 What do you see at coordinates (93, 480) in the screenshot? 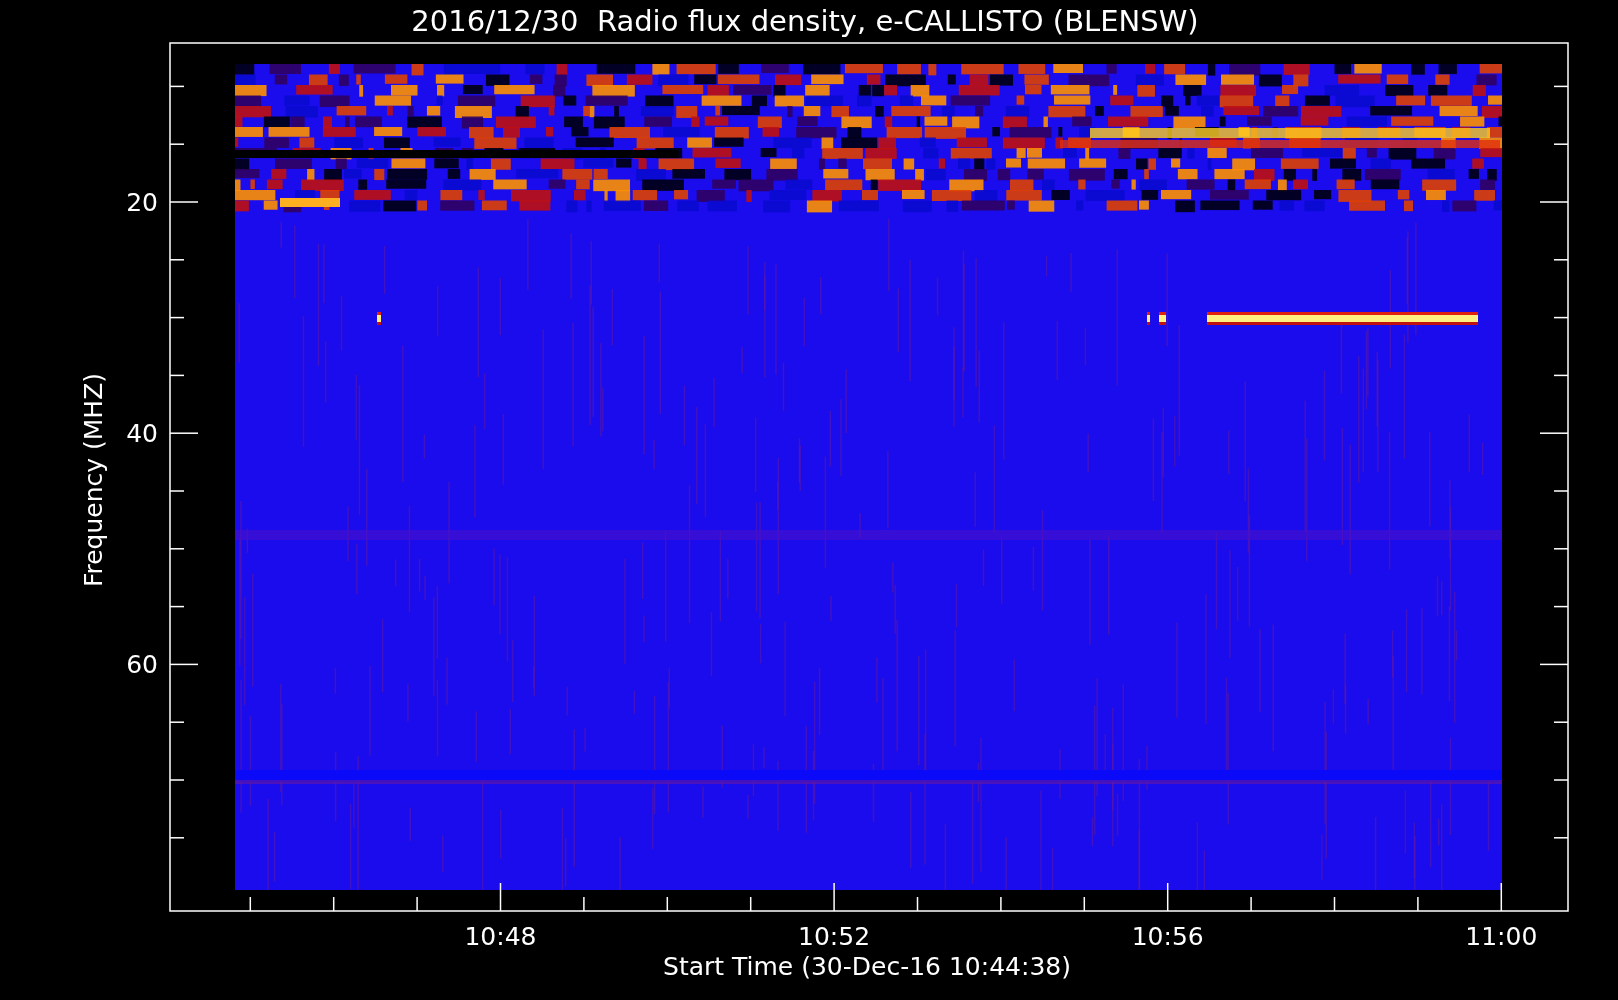
I see `axis-label: Frequency (MHZ)` at bounding box center [93, 480].